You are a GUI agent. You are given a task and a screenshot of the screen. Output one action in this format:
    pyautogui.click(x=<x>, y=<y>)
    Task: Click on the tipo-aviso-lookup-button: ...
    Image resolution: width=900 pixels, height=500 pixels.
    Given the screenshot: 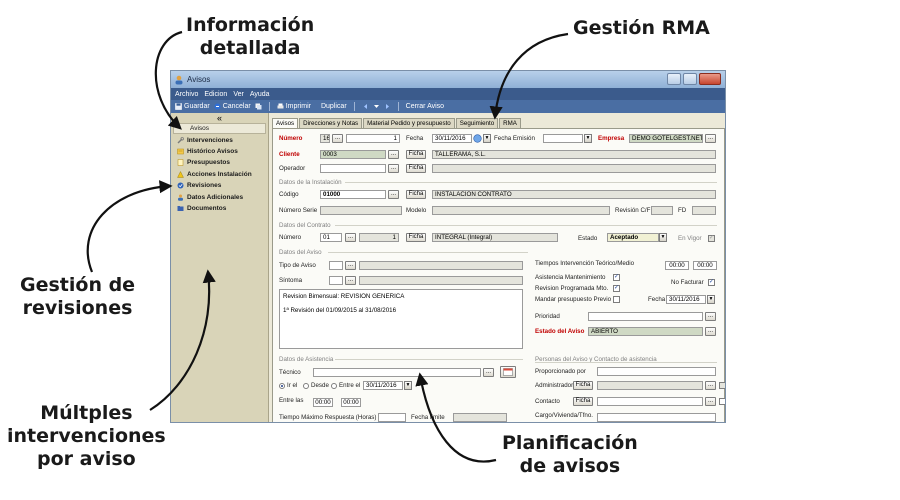 What is the action you would take?
    pyautogui.click(x=350, y=265)
    